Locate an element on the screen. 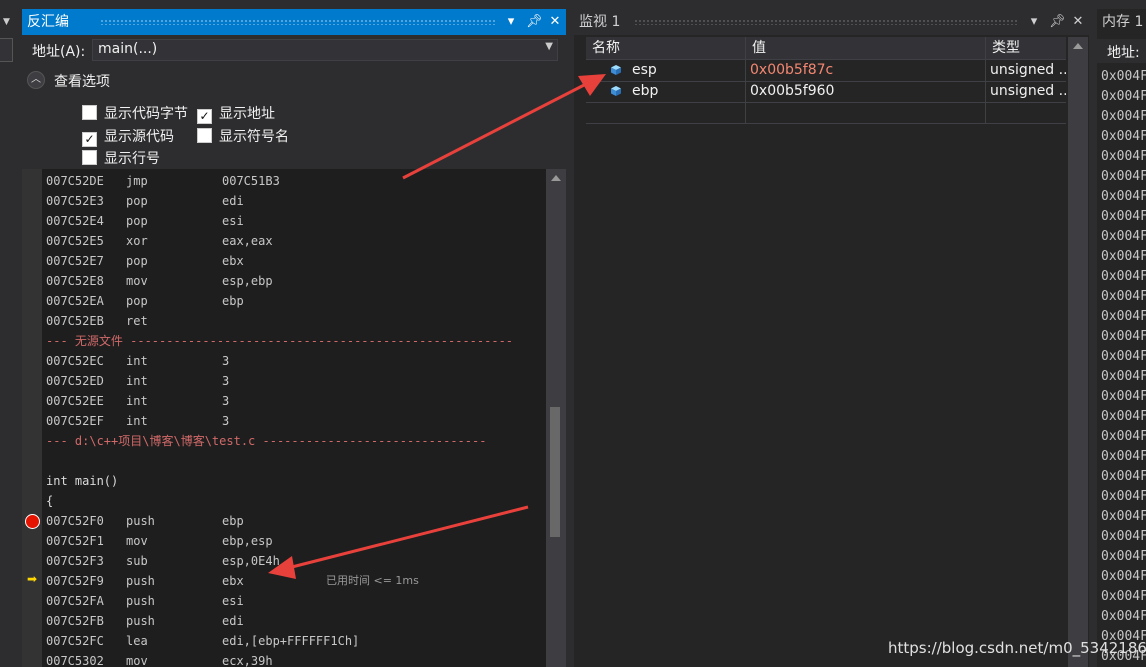  instruction-address: 007C52E3 is located at coordinates (75, 201).